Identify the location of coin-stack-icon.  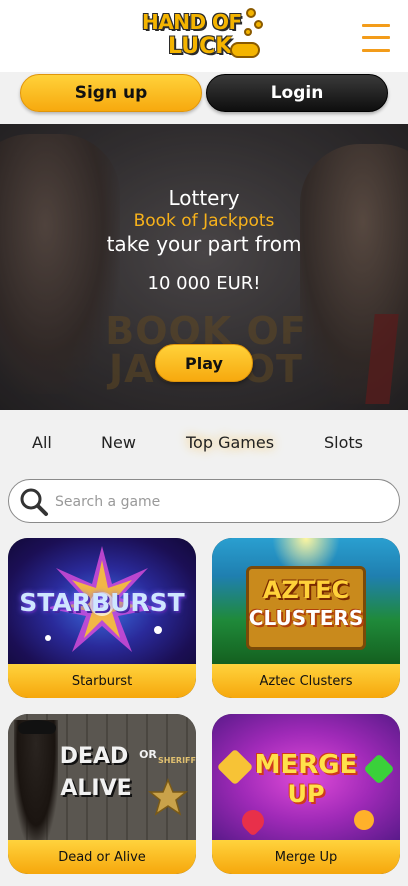
(245, 50).